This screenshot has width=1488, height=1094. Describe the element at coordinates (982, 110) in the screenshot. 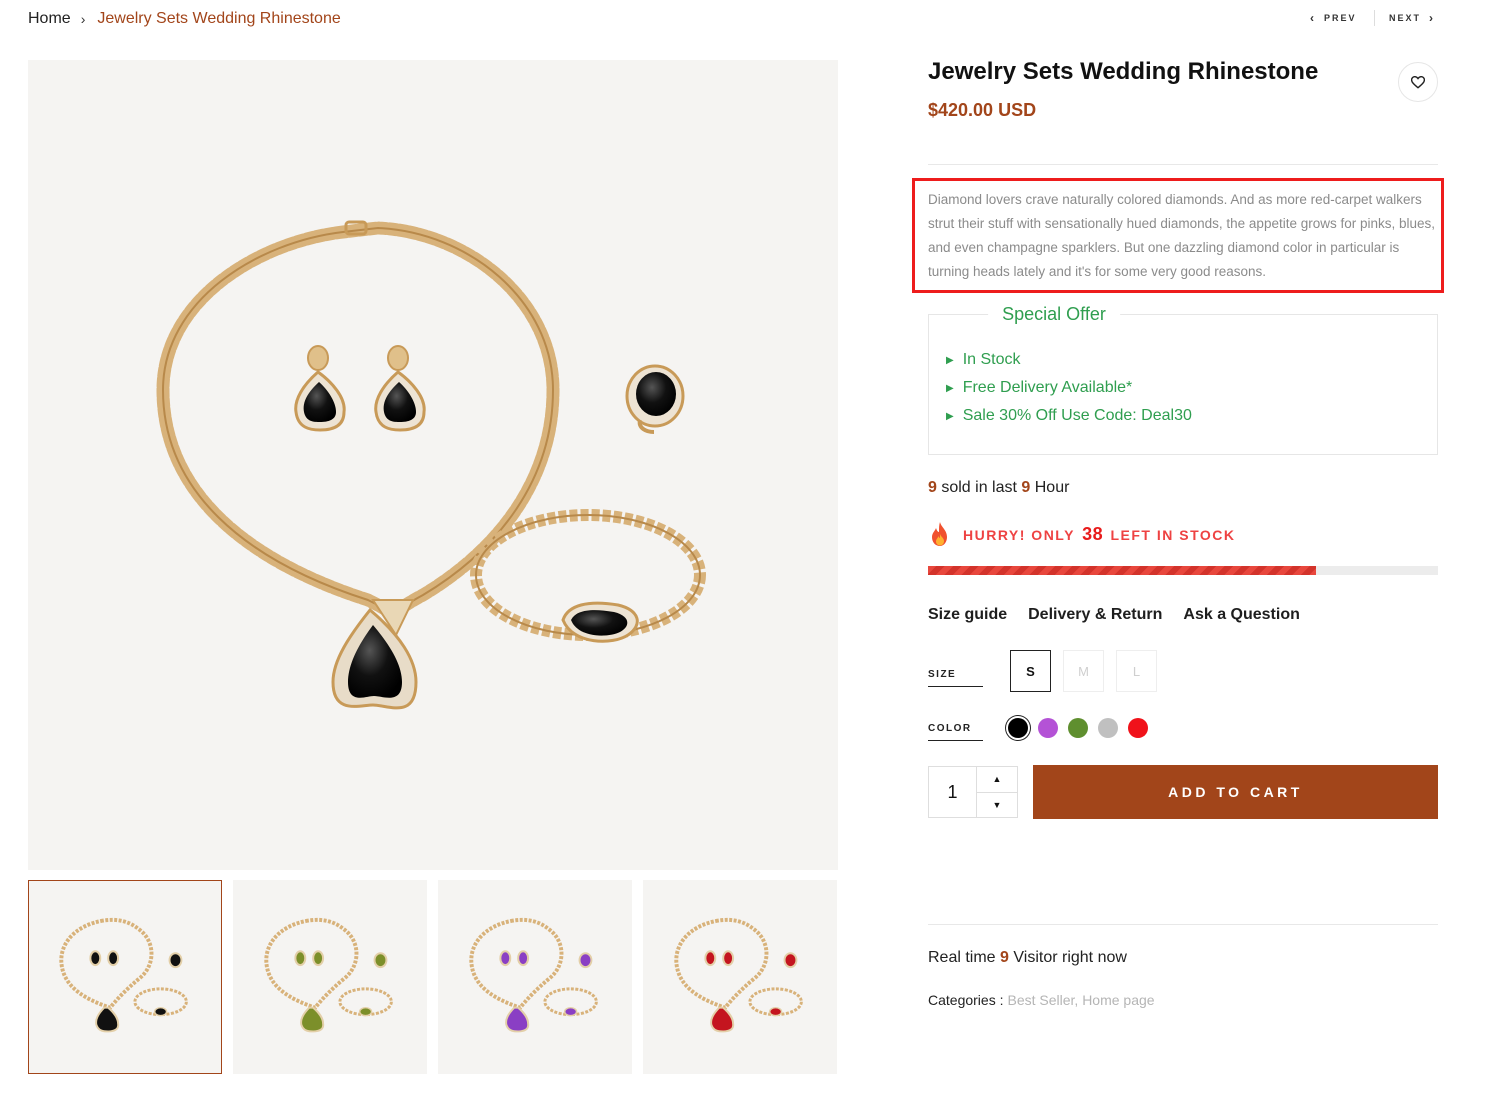

I see `product-price: $420.00 USD` at that location.